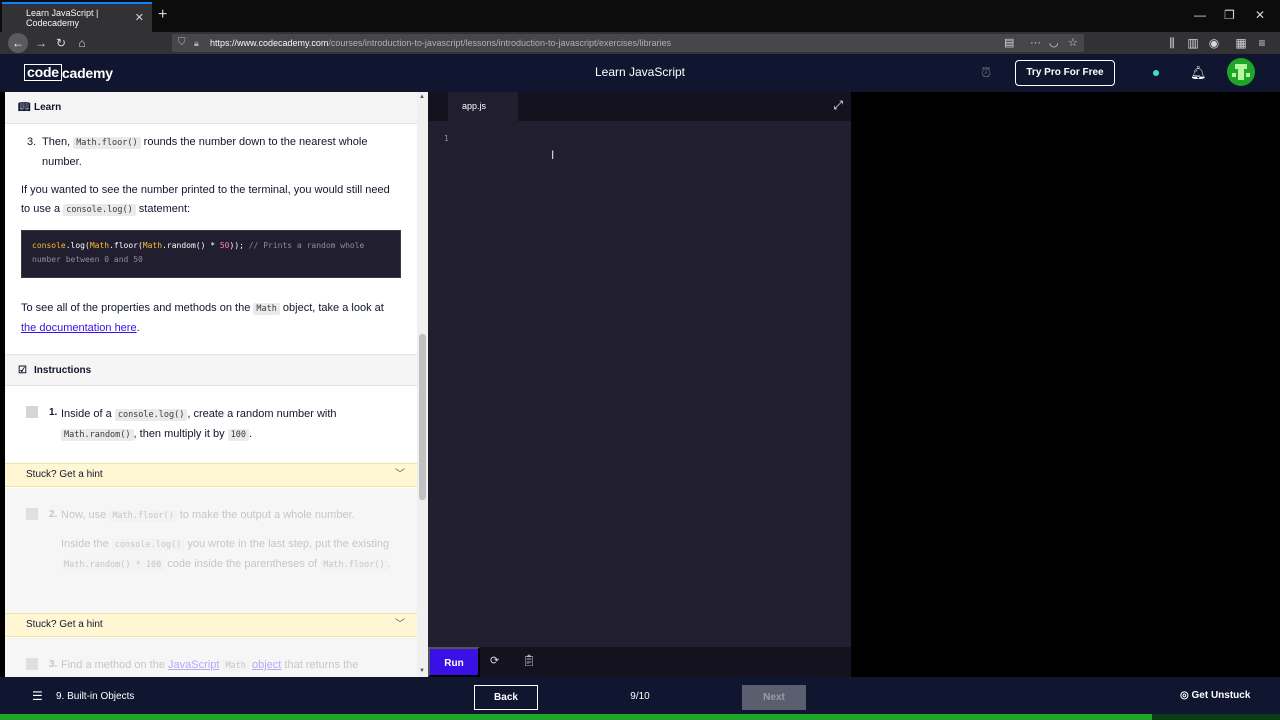 This screenshot has width=1280, height=720. What do you see at coordinates (1186, 695) in the screenshot?
I see `lifebuoy-icon: ◎` at bounding box center [1186, 695].